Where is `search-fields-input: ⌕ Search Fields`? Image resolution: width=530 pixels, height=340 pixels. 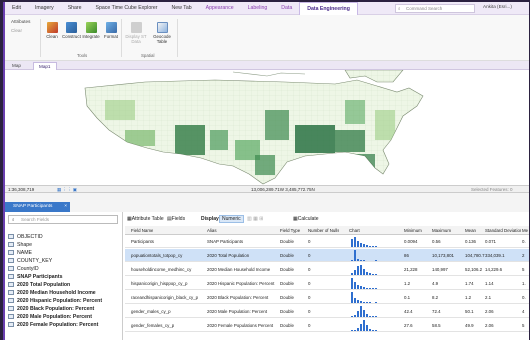
search-fields-input: ⌕ Search Fields is located at coordinates (63, 219).